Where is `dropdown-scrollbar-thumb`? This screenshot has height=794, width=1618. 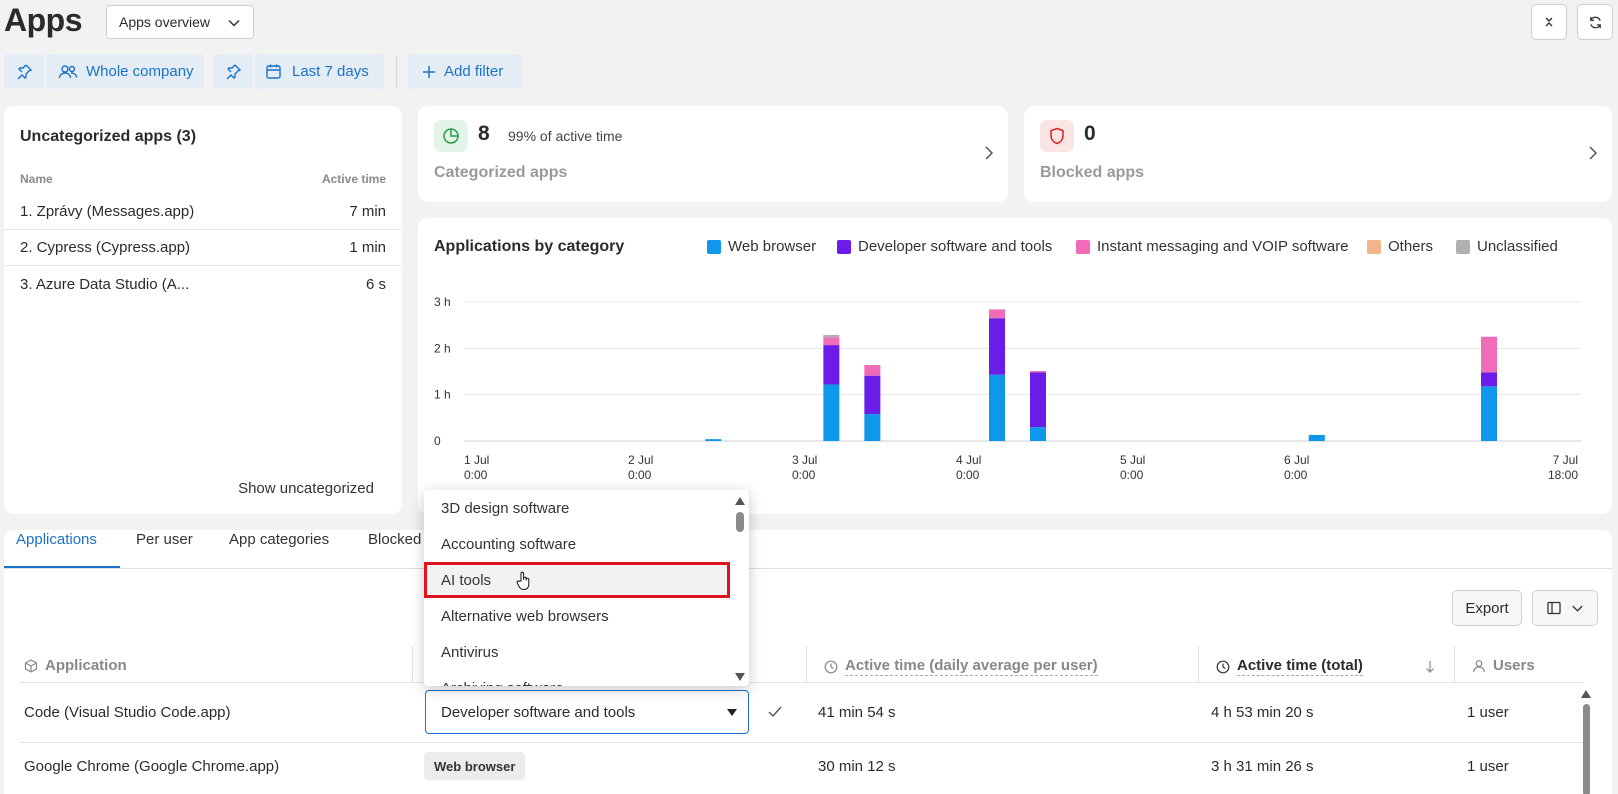
dropdown-scrollbar-thumb is located at coordinates (740, 522).